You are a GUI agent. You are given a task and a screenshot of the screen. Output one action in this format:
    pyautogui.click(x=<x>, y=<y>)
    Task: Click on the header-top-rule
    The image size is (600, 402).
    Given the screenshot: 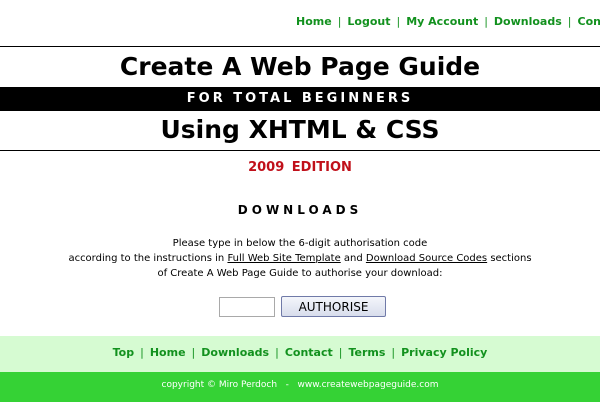 What is the action you would take?
    pyautogui.click(x=300, y=46)
    